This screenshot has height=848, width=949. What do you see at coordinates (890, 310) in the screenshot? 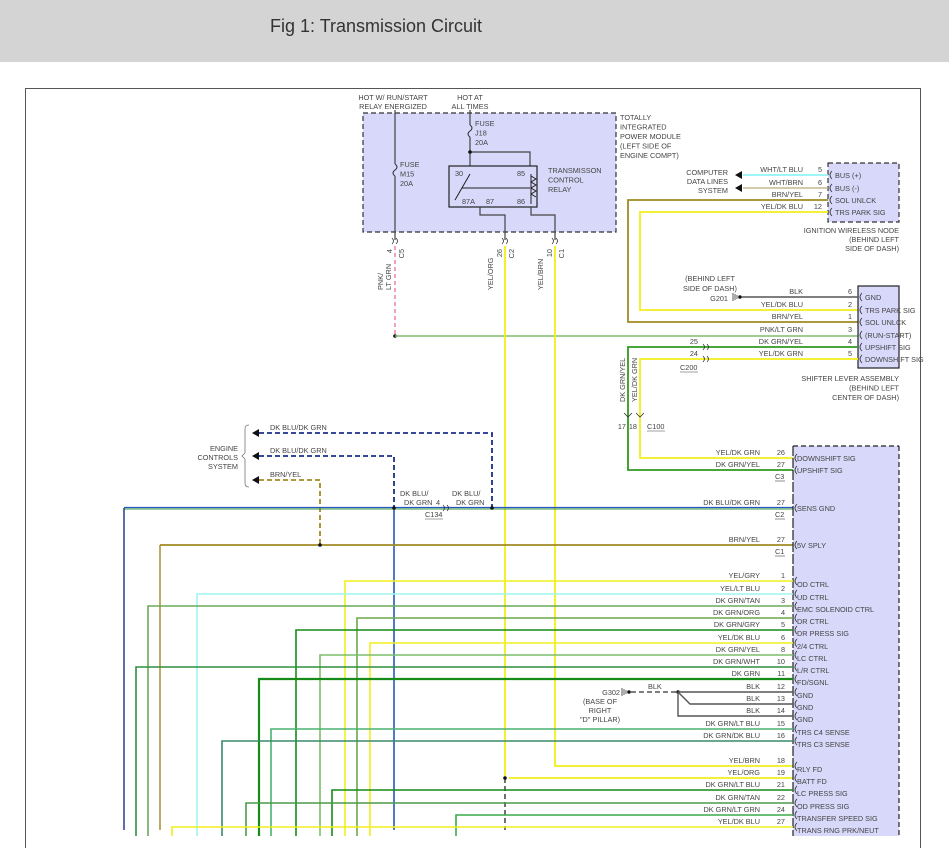
I see `shifter-pin-signal: TRS PARK SIG` at bounding box center [890, 310].